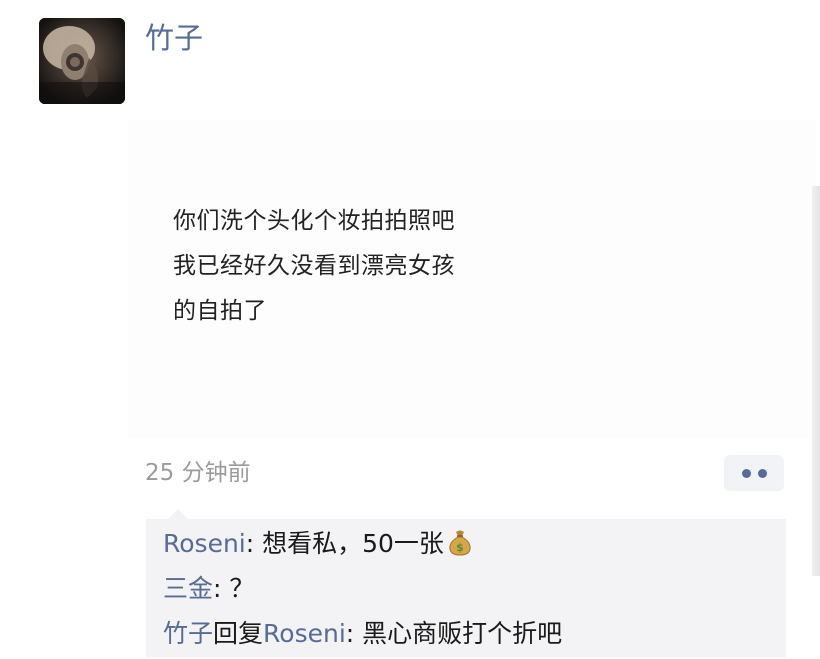  I want to click on avatar, so click(82, 61).